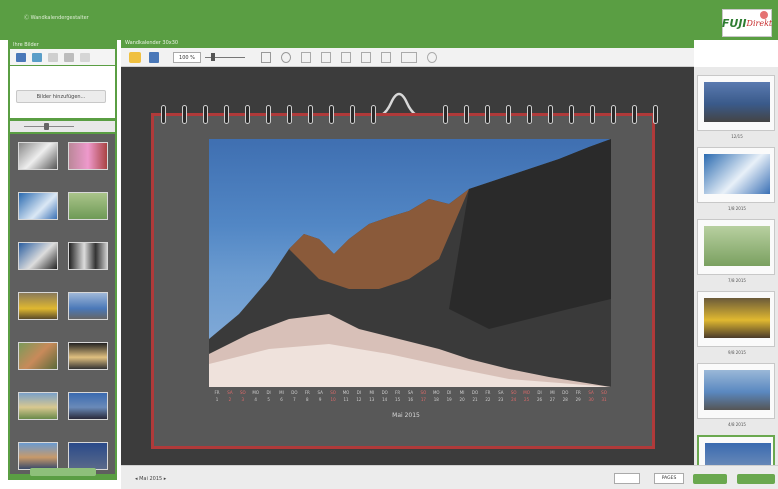 The image size is (778, 489). What do you see at coordinates (669, 478) in the screenshot?
I see `pages-button: PAGES` at bounding box center [669, 478].